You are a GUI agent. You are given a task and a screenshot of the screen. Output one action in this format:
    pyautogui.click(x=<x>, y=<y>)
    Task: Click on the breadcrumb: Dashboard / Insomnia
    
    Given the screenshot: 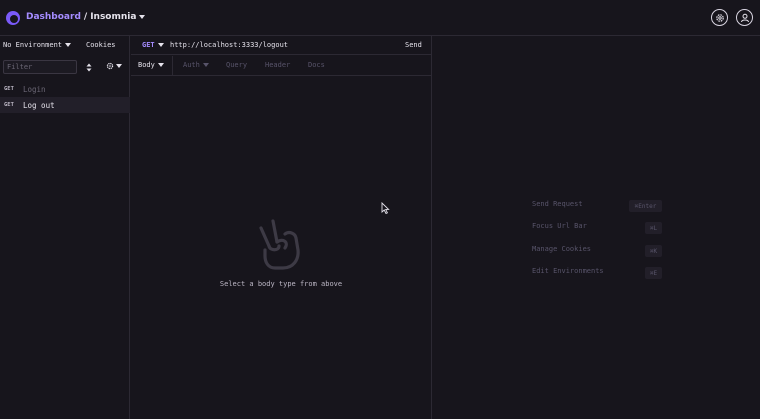 What is the action you would take?
    pyautogui.click(x=86, y=17)
    